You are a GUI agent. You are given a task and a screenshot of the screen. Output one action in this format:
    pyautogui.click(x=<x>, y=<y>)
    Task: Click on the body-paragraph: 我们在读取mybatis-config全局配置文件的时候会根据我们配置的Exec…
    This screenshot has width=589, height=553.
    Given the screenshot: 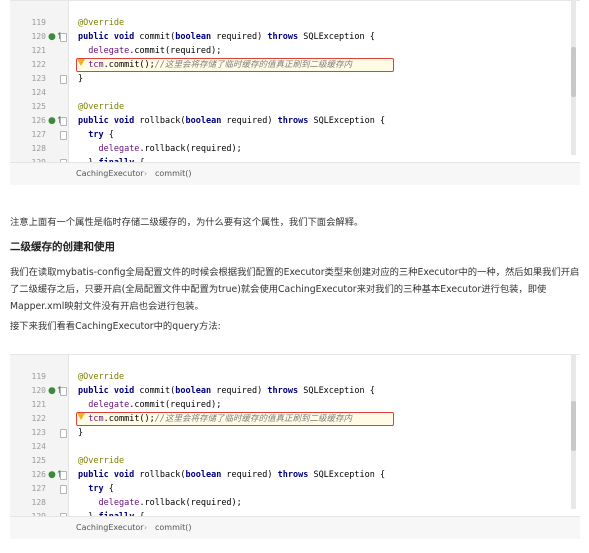 What is the action you would take?
    pyautogui.click(x=295, y=289)
    